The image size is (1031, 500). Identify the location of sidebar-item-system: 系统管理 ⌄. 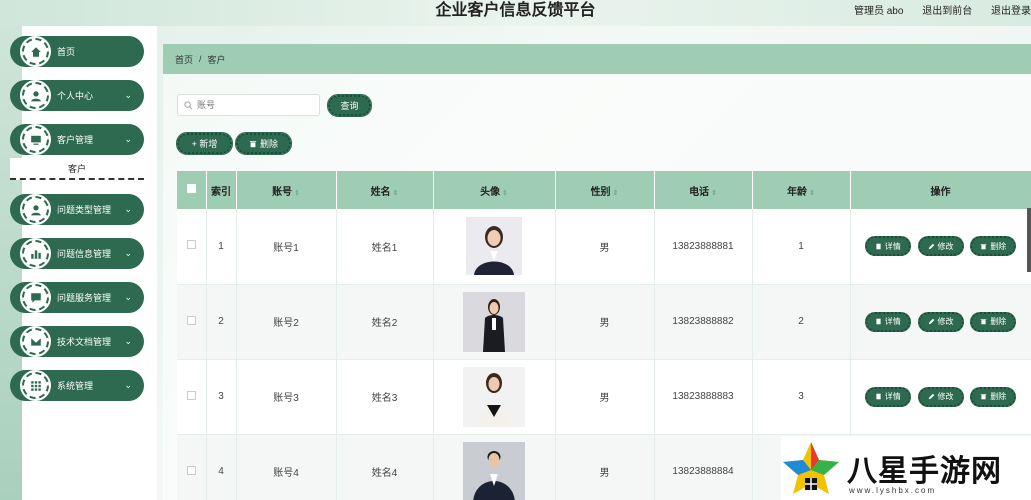
(77, 385).